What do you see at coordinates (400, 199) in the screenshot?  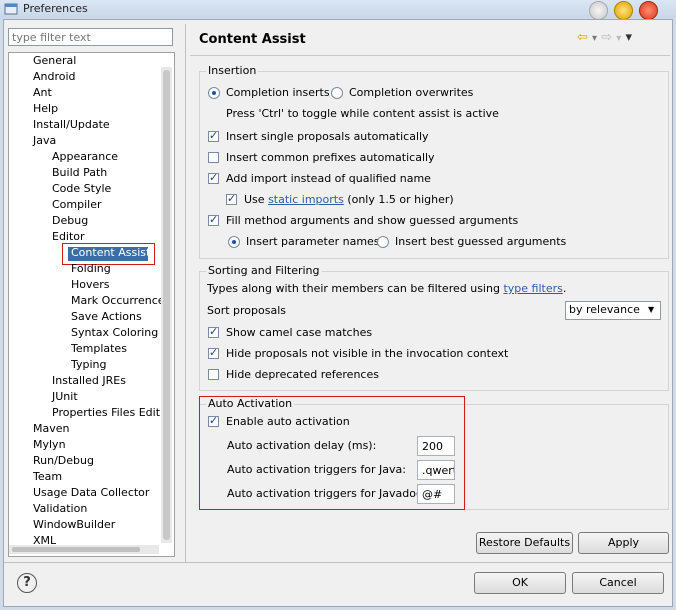 I see `static-imports-suffix: (only 1.5 or higher)` at bounding box center [400, 199].